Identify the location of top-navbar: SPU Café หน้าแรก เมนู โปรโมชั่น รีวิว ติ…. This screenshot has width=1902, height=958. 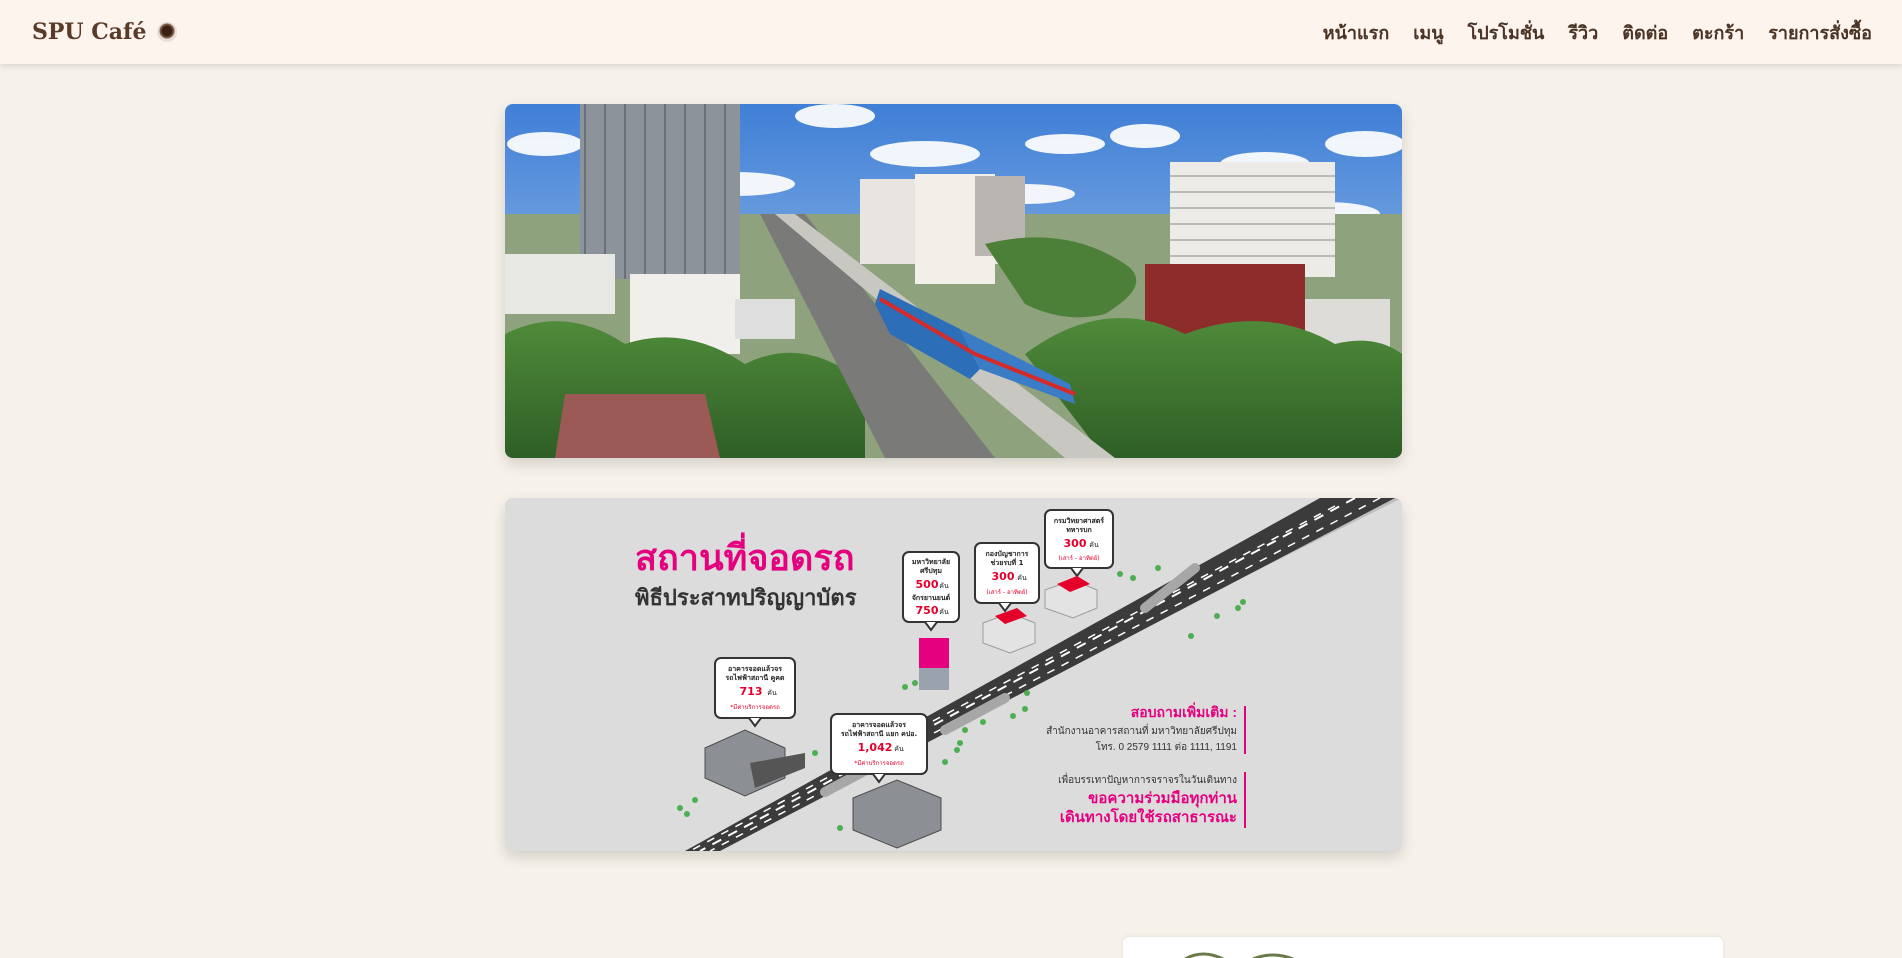
(951, 32).